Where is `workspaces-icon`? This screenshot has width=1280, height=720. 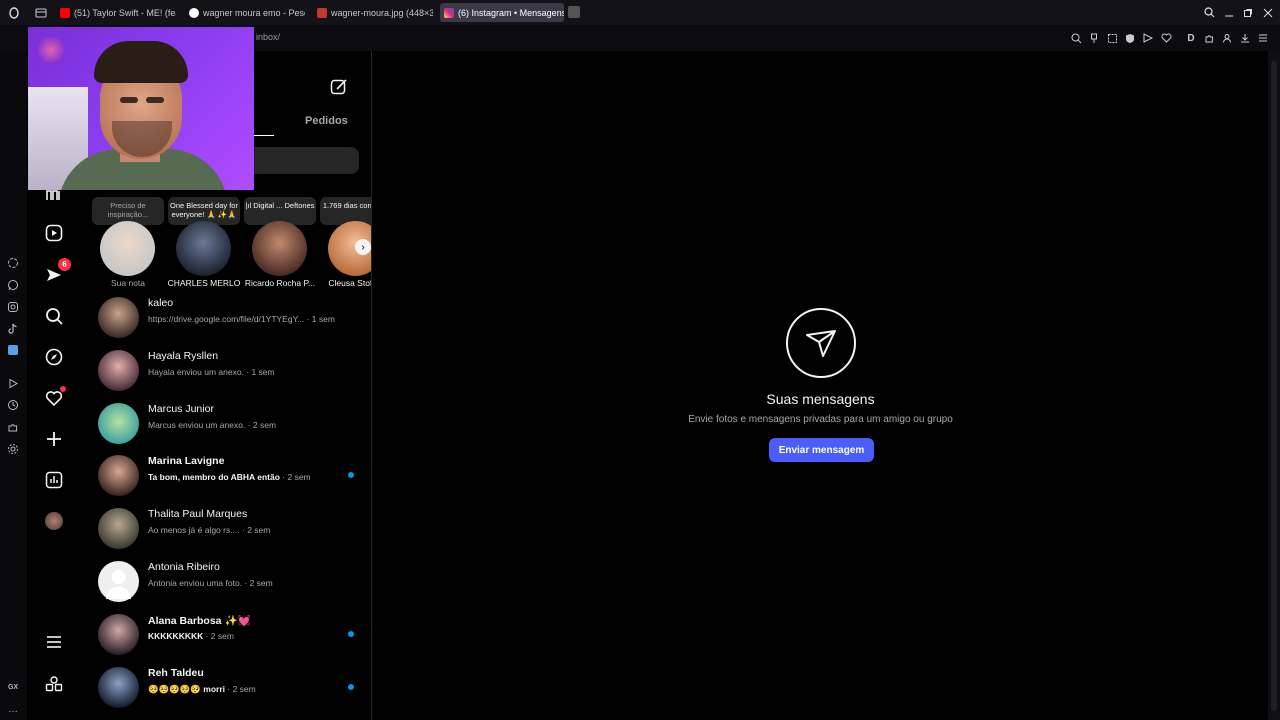
workspaces-icon is located at coordinates (40, 12).